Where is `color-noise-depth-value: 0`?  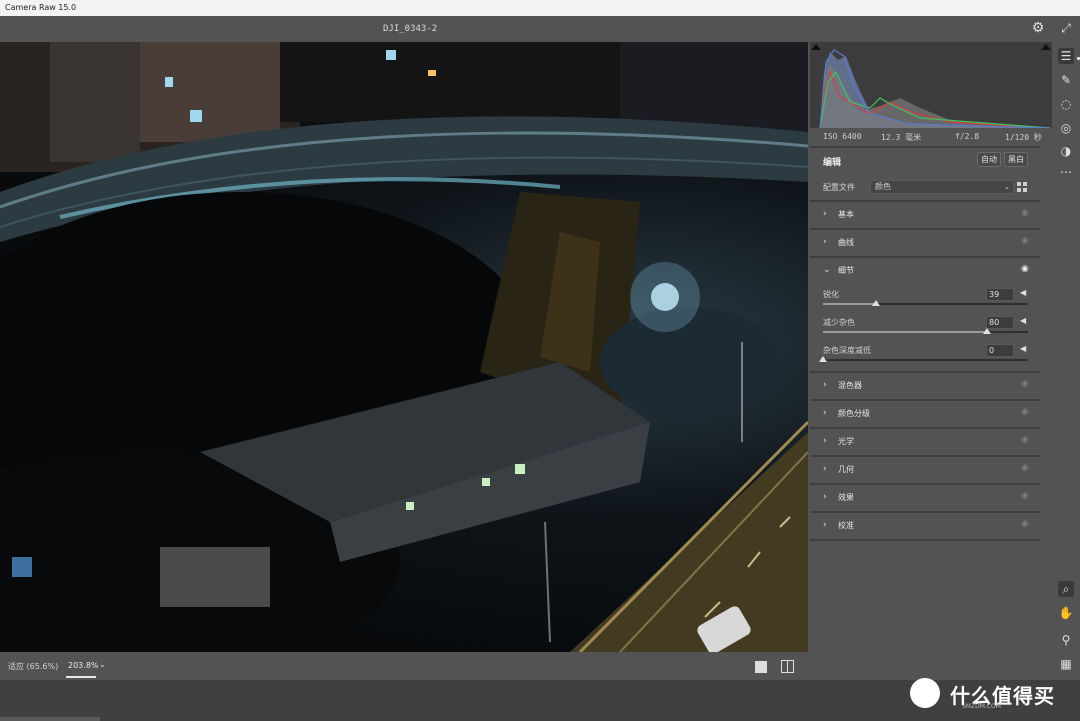
color-noise-depth-value: 0 is located at coordinates (1000, 350).